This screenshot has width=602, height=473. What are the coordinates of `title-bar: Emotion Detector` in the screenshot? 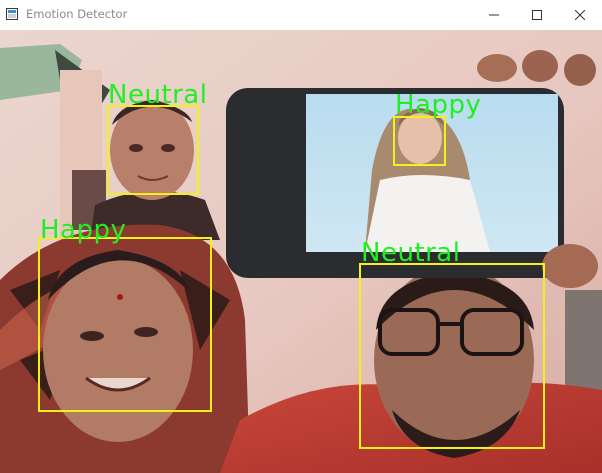 It's located at (301, 15).